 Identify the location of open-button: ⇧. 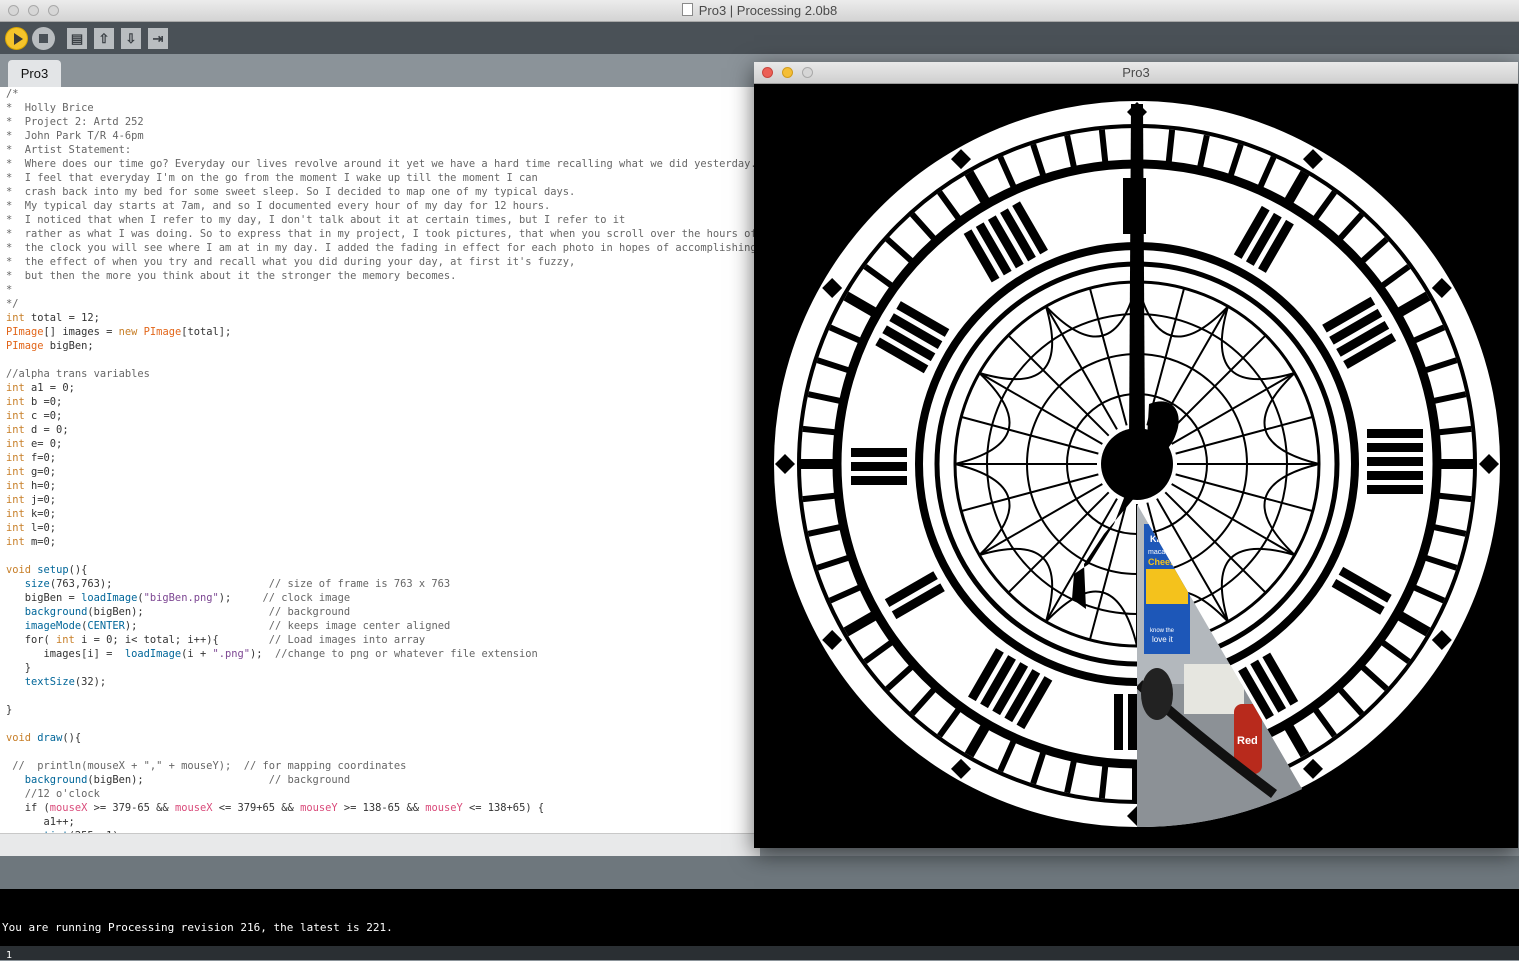
(104, 38).